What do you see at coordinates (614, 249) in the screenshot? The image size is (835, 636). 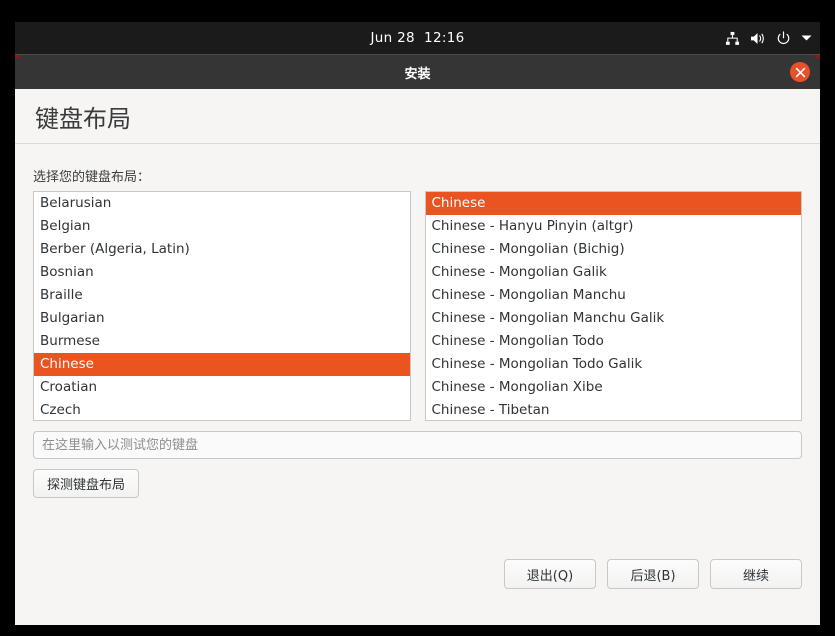 I see `variant-list-item: Chinese - Mongolian (Bichig)` at bounding box center [614, 249].